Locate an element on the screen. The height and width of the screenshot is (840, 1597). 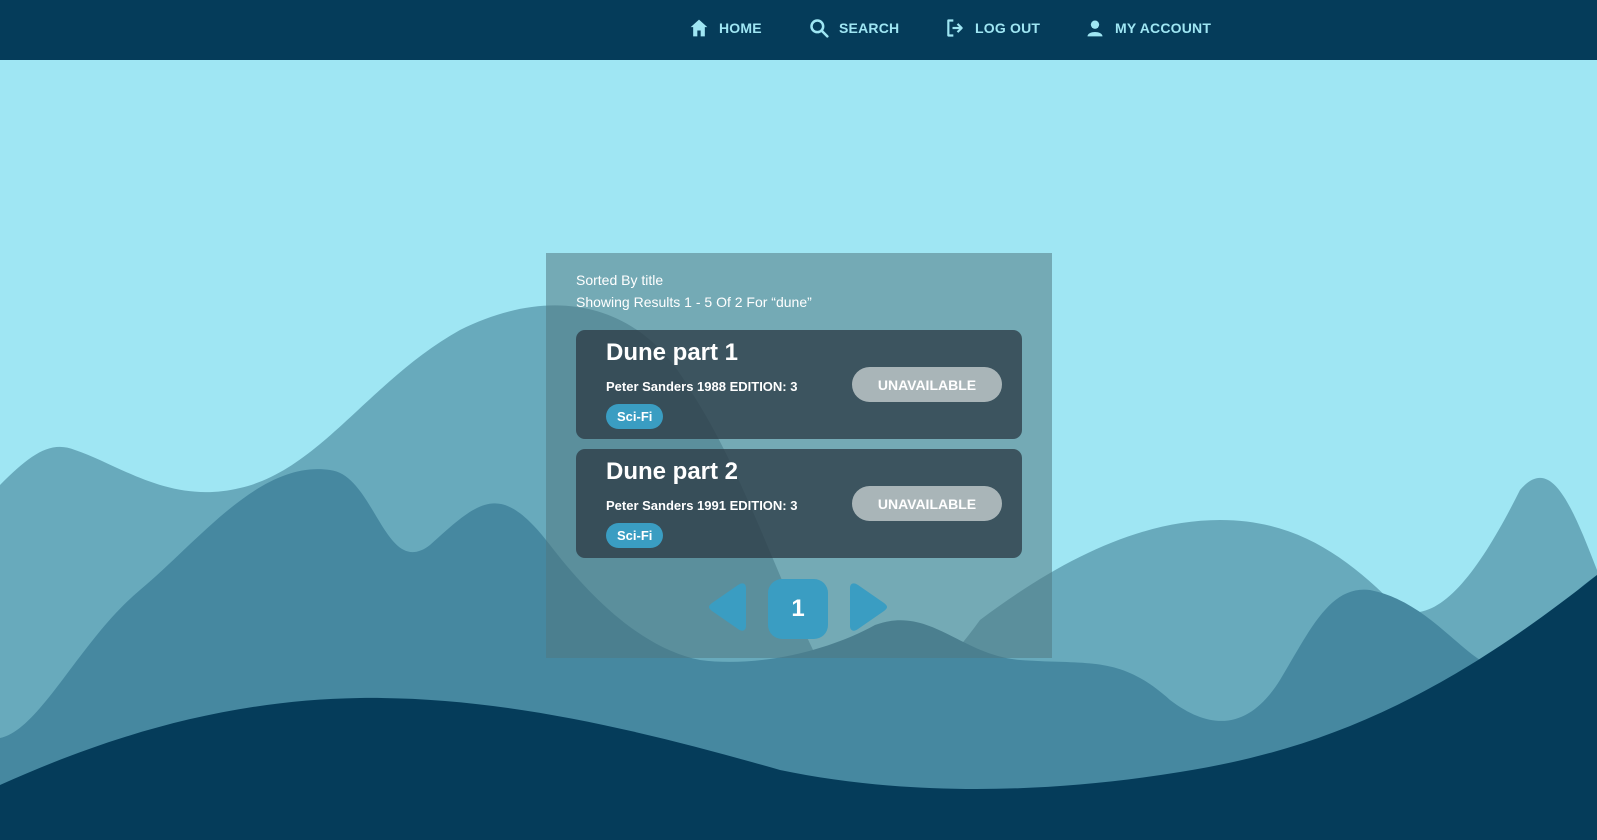
nav-home-label: HOME is located at coordinates (740, 28).